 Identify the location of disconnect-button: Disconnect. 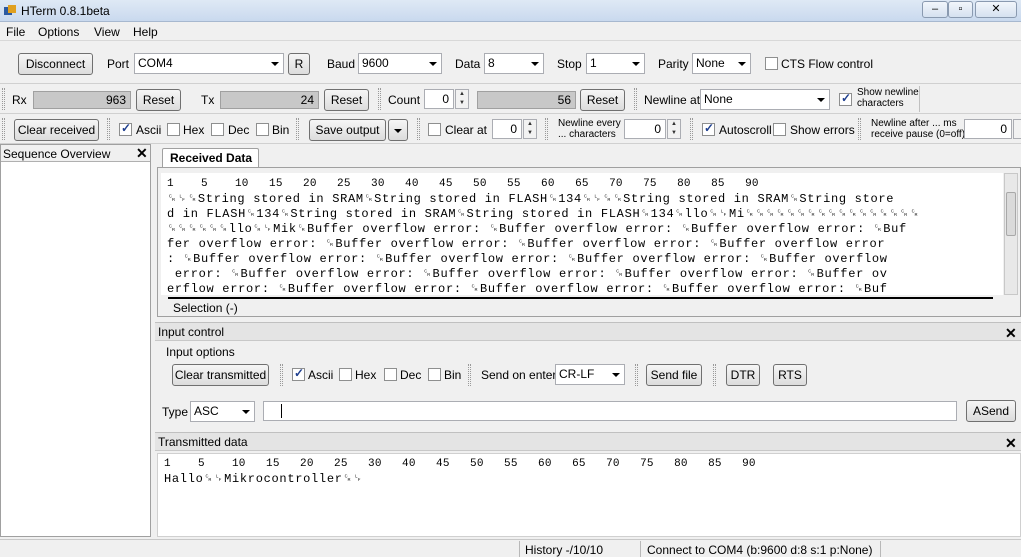
(55, 64).